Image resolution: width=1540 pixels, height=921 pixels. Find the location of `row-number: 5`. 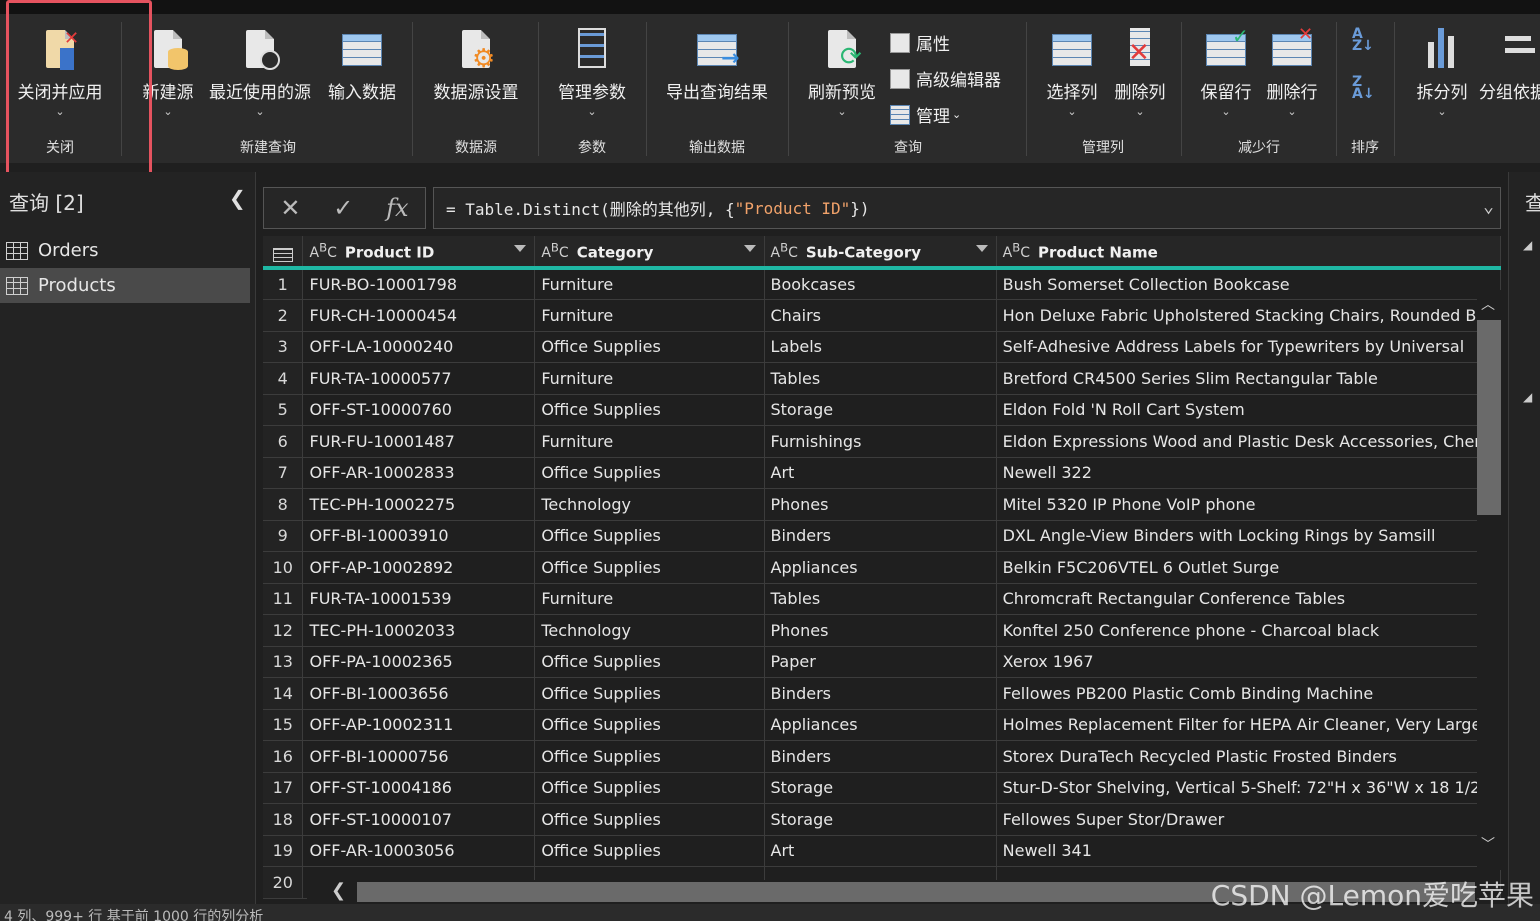

row-number: 5 is located at coordinates (283, 410).